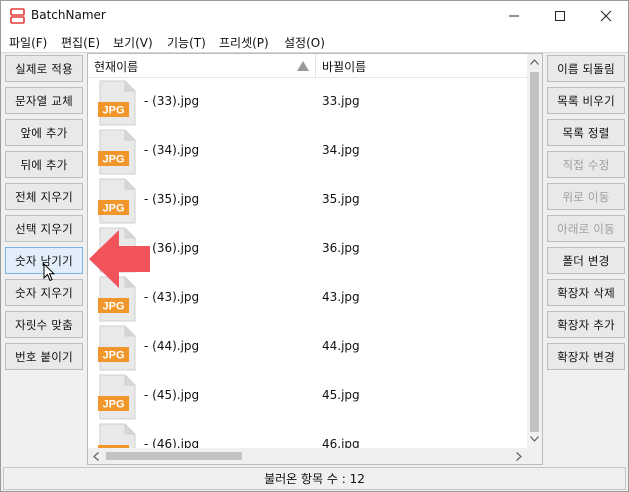 This screenshot has width=629, height=492. What do you see at coordinates (44, 196) in the screenshot?
I see `clear-all-button: 전체 지우기` at bounding box center [44, 196].